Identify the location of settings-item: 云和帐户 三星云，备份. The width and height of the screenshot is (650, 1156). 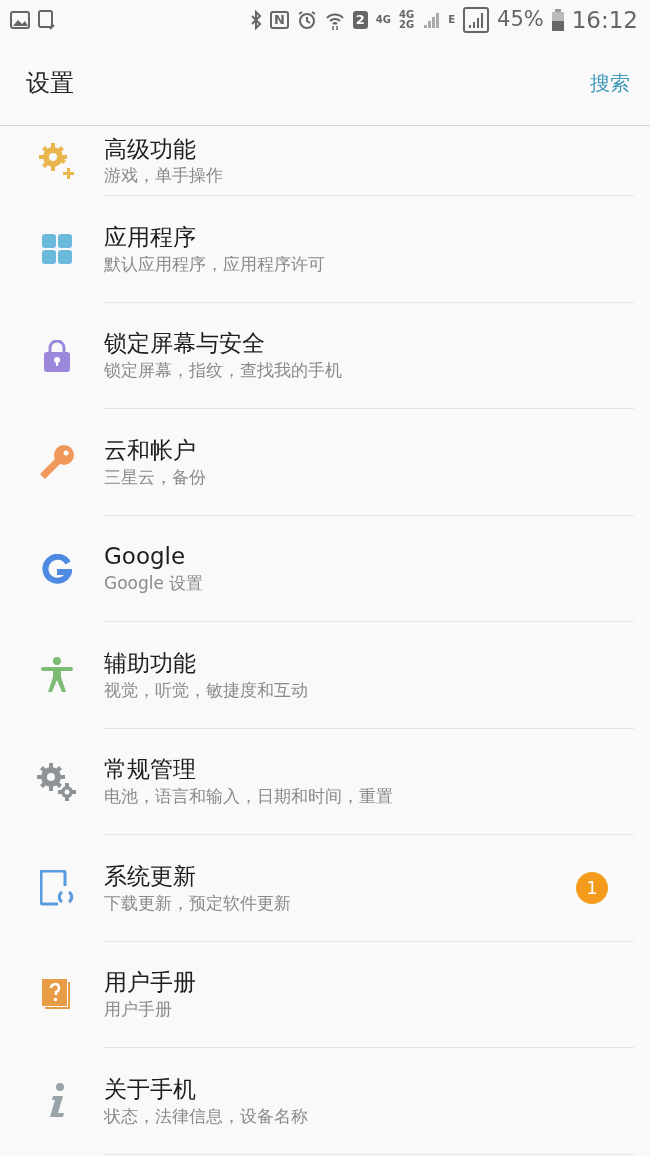
(325, 462).